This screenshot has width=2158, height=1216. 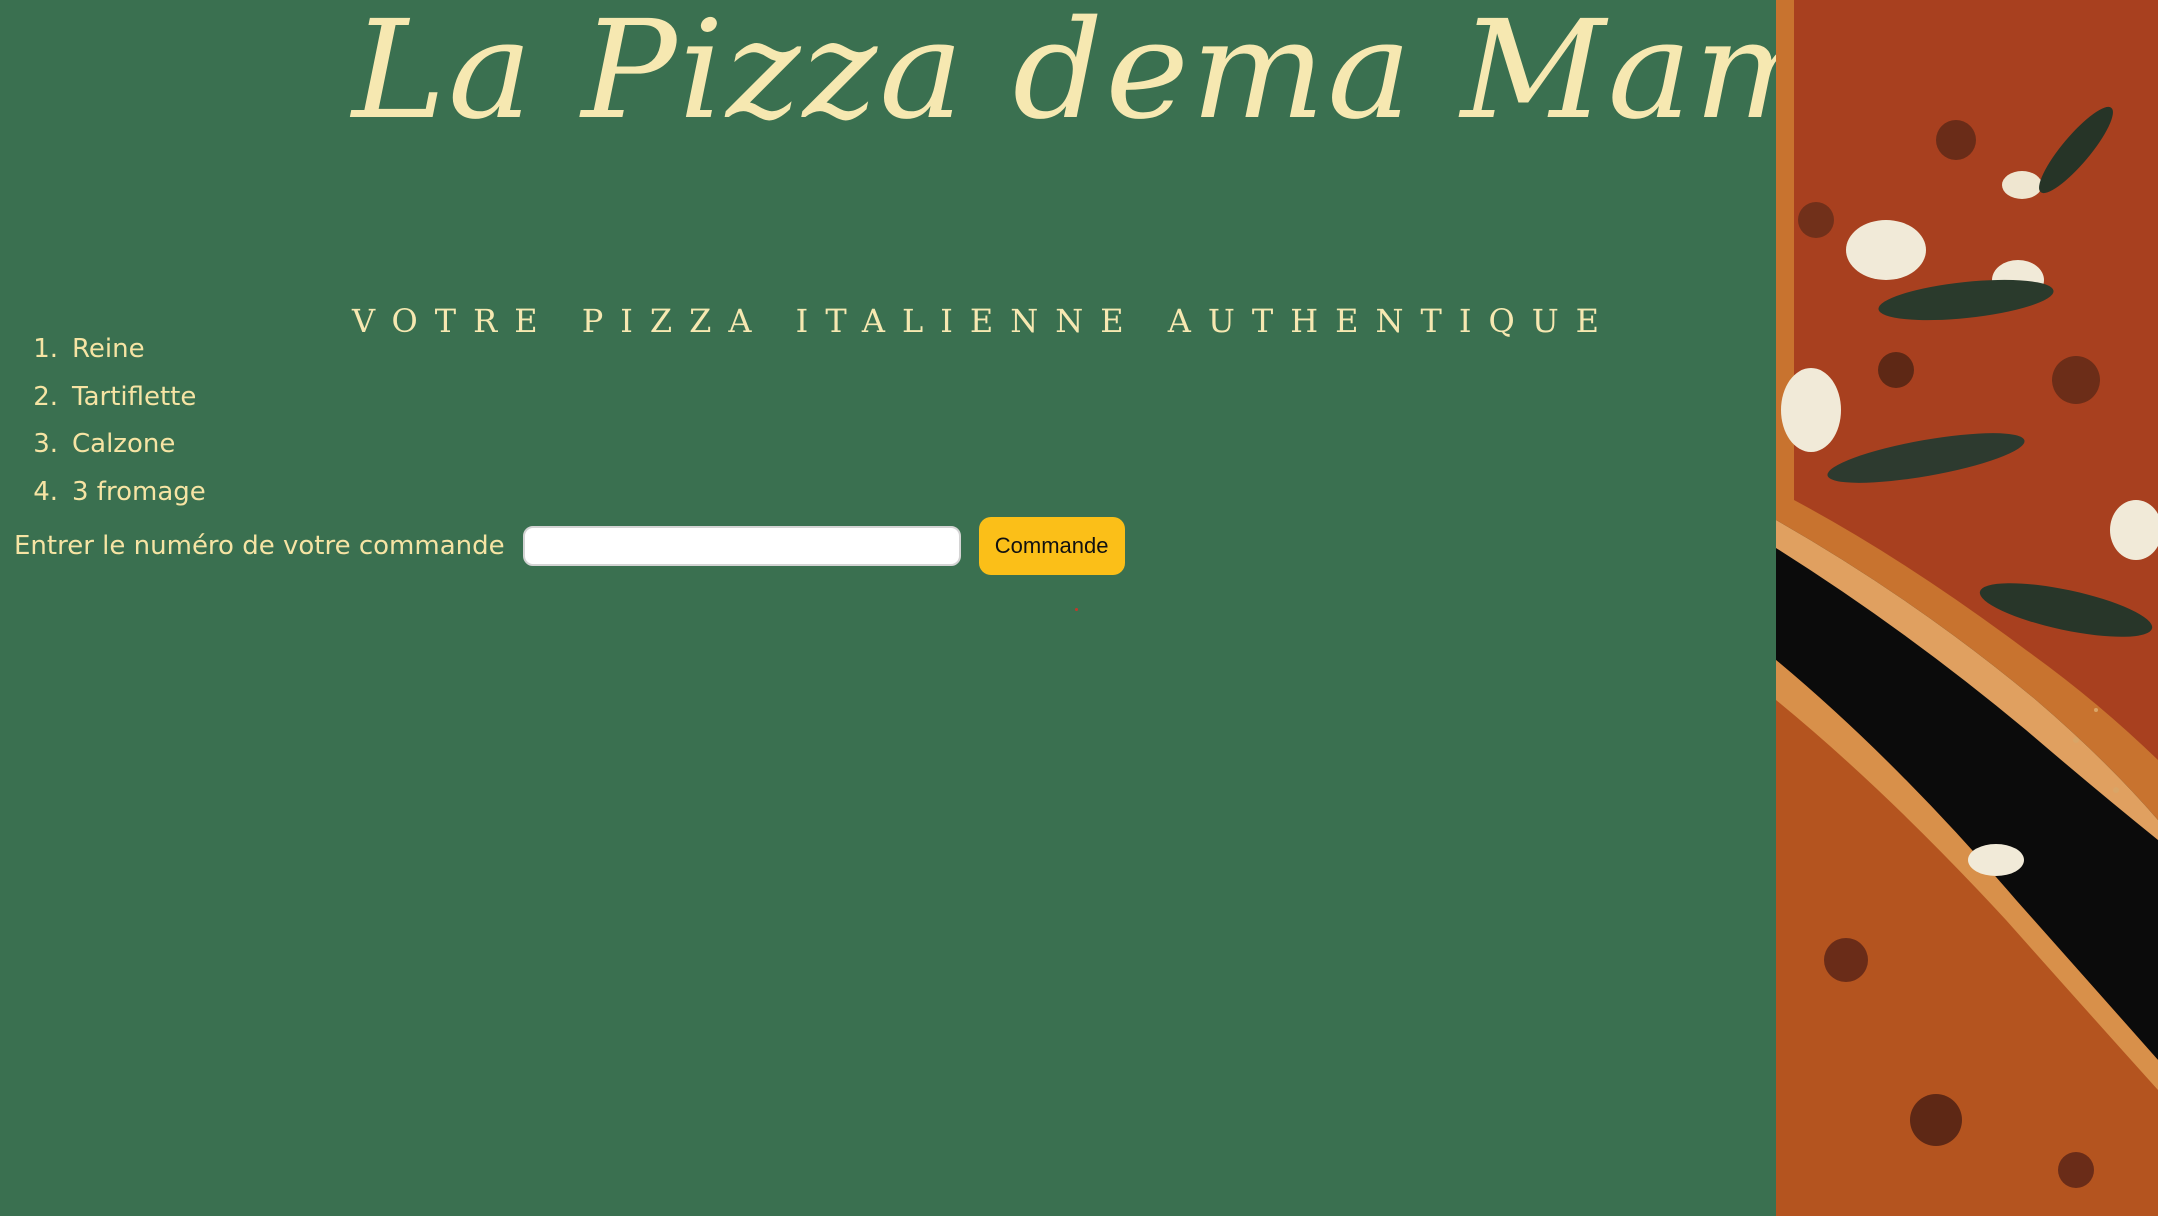 I want to click on tagline: VOTRE PIZZA ITALIENNE AUTHENTIQUE, so click(x=984, y=321).